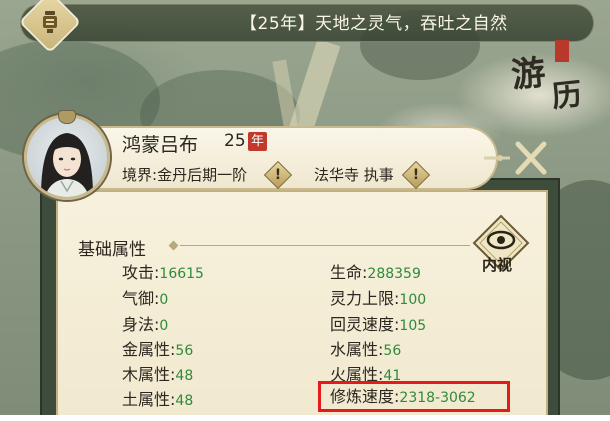 This screenshot has width=610, height=421. I want to click on stat-label: 身法, so click(138, 324).